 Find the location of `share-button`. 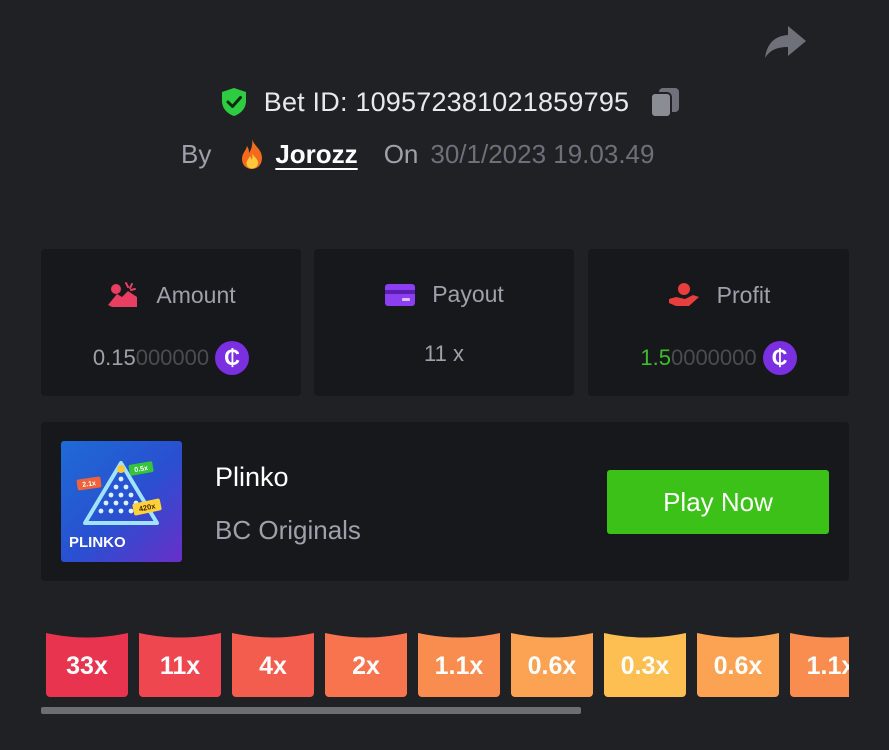

share-button is located at coordinates (785, 42).